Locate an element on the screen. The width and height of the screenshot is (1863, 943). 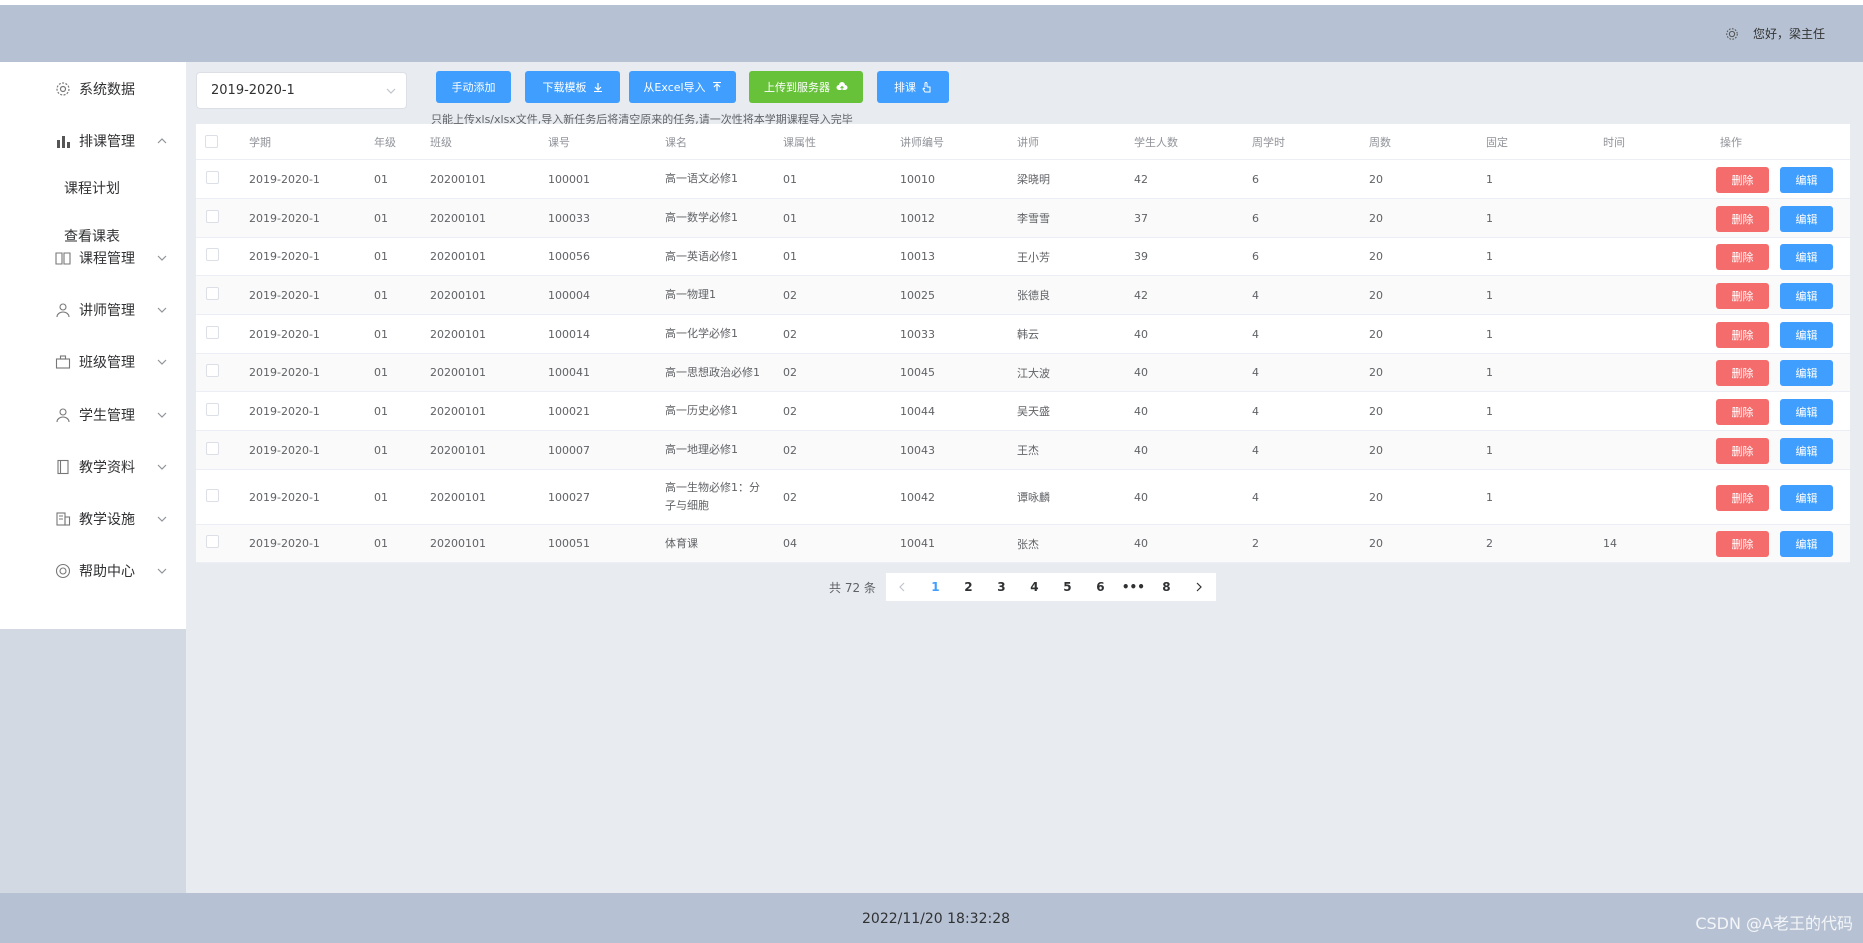
chevron-up-icon is located at coordinates (162, 141).